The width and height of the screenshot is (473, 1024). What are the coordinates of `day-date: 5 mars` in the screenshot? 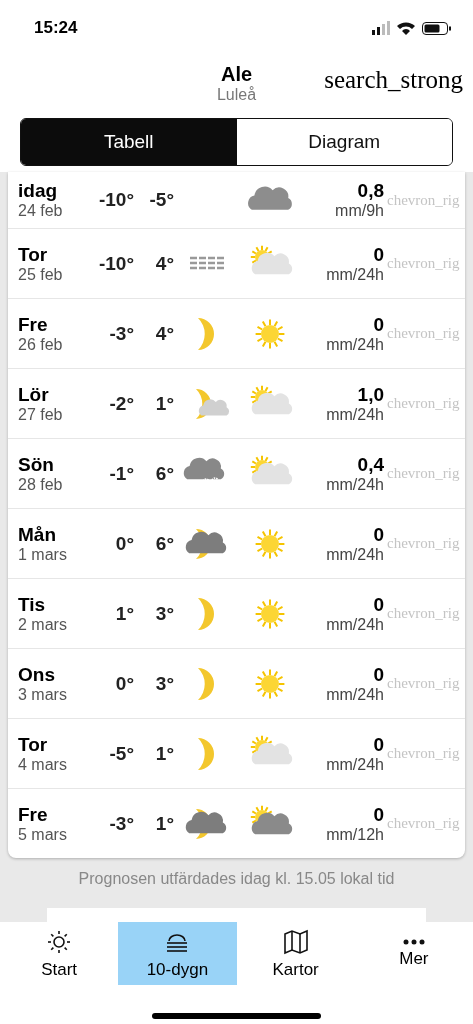 It's located at (43, 834).